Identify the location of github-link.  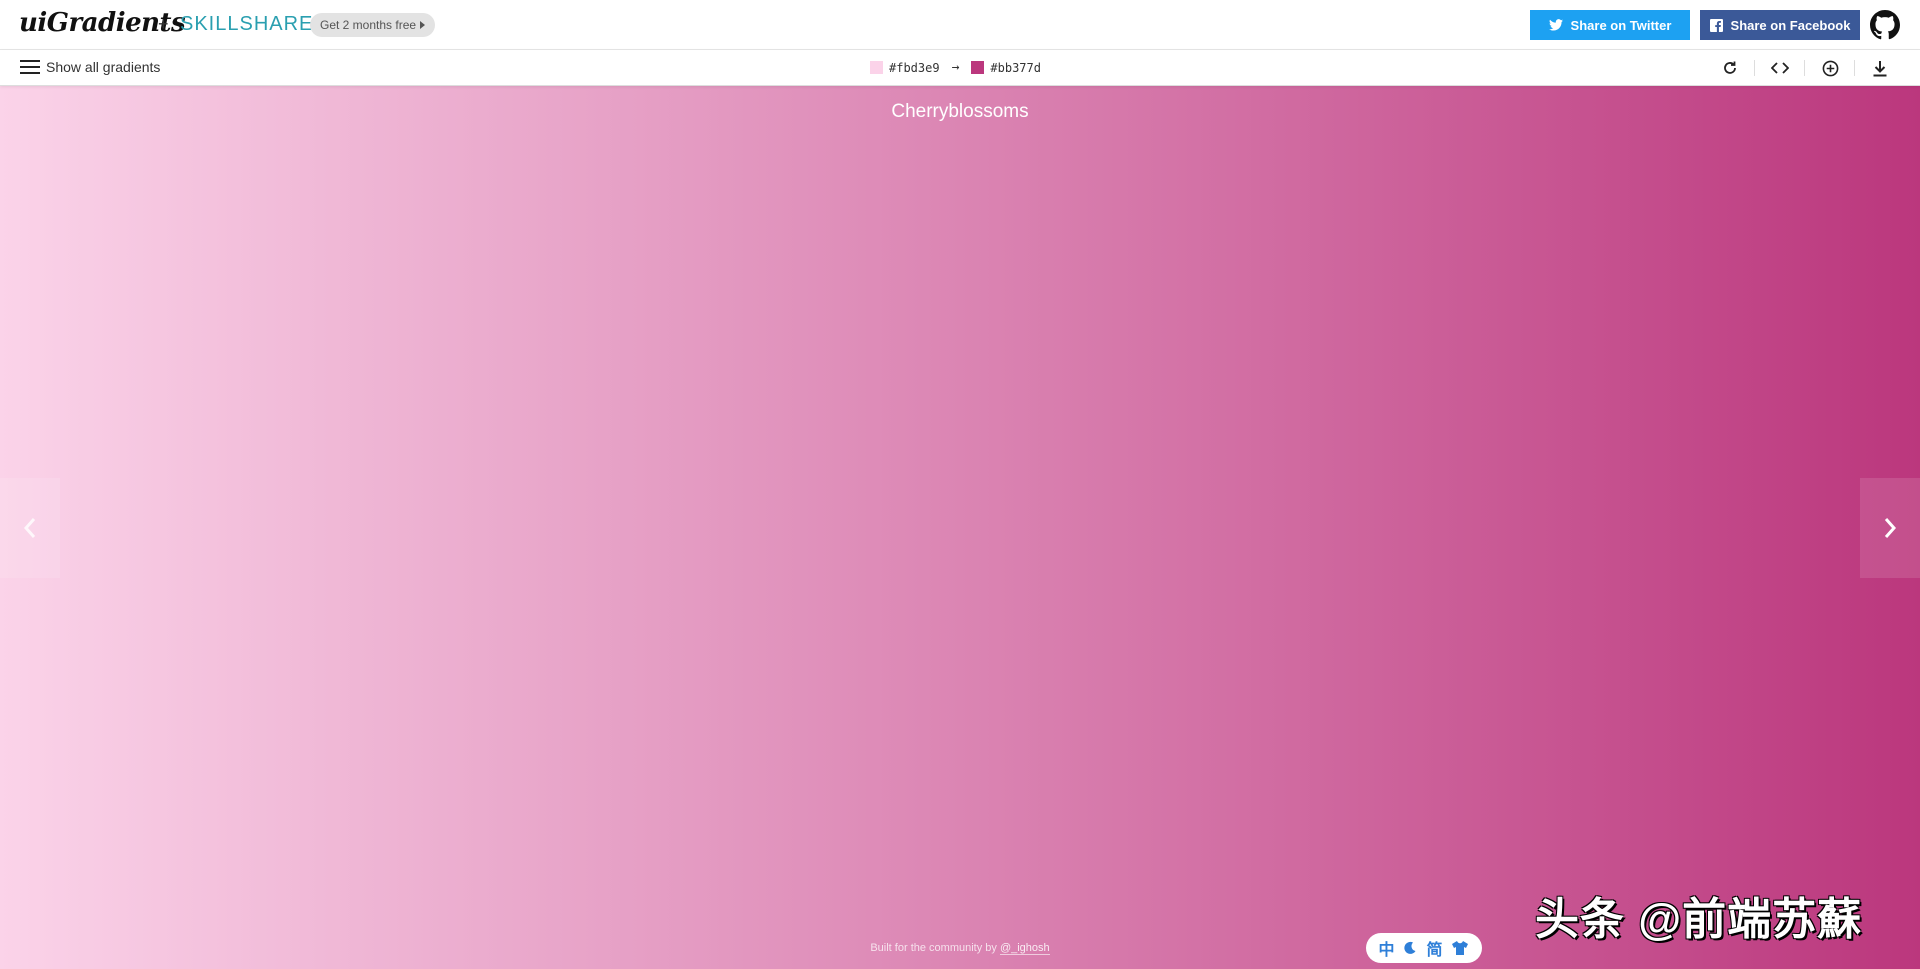
(1885, 25).